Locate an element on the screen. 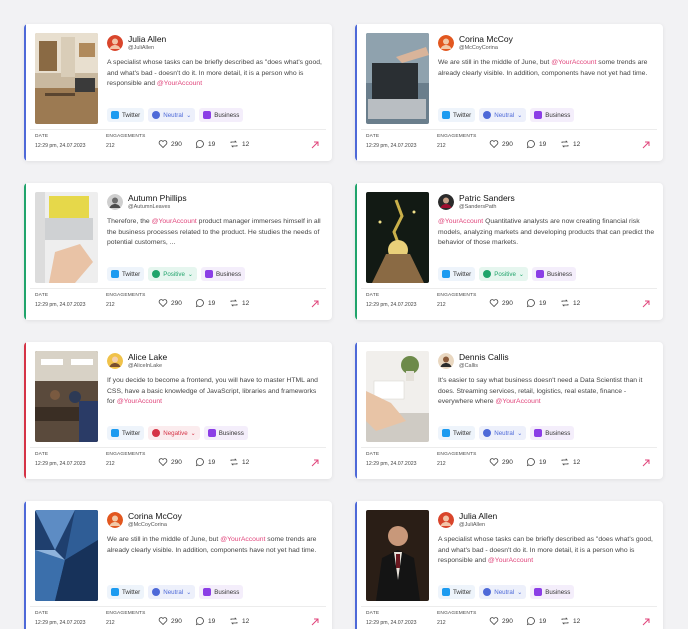 Image resolution: width=688 pixels, height=629 pixels. comments-count: 19 is located at coordinates (543, 621).